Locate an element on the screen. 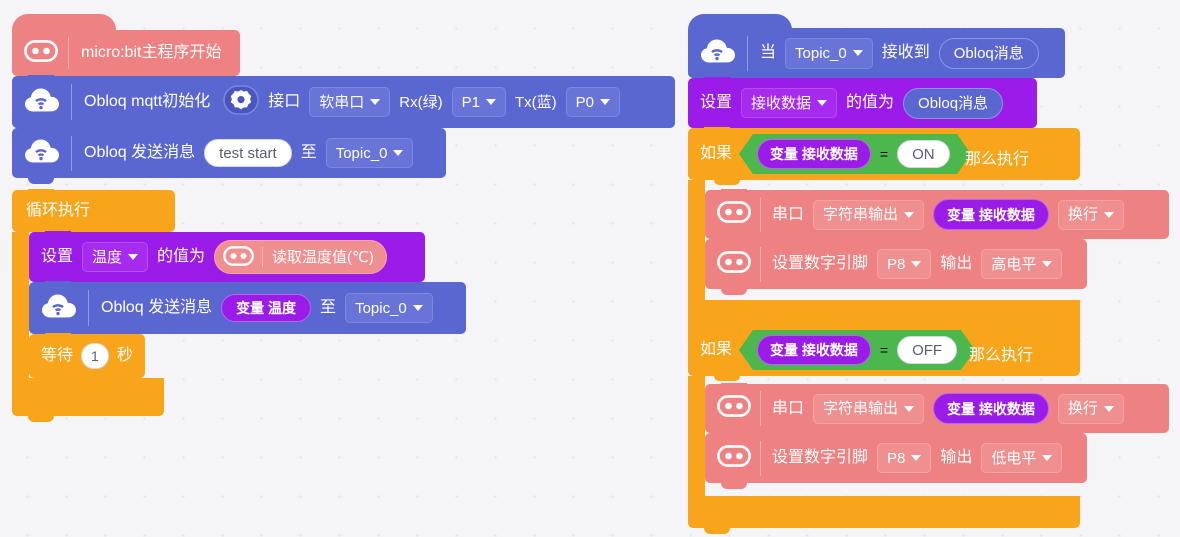  set-variable-temperature-block: 设置 温度 的值为 读取温度值(℃) is located at coordinates (227, 259).